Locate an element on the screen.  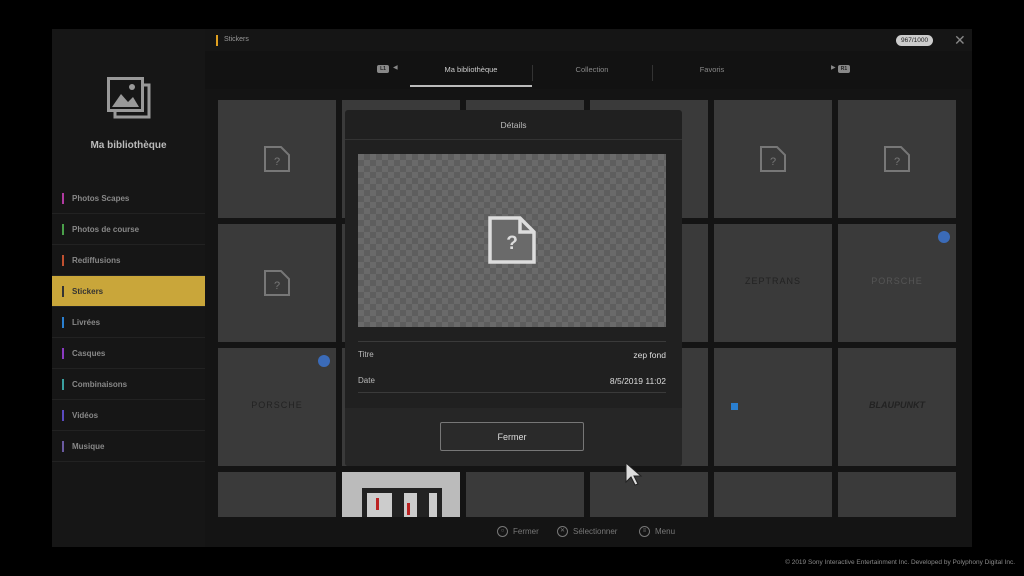
sidebar-item-combinaisons: Combinaisons is located at coordinates (128, 384).